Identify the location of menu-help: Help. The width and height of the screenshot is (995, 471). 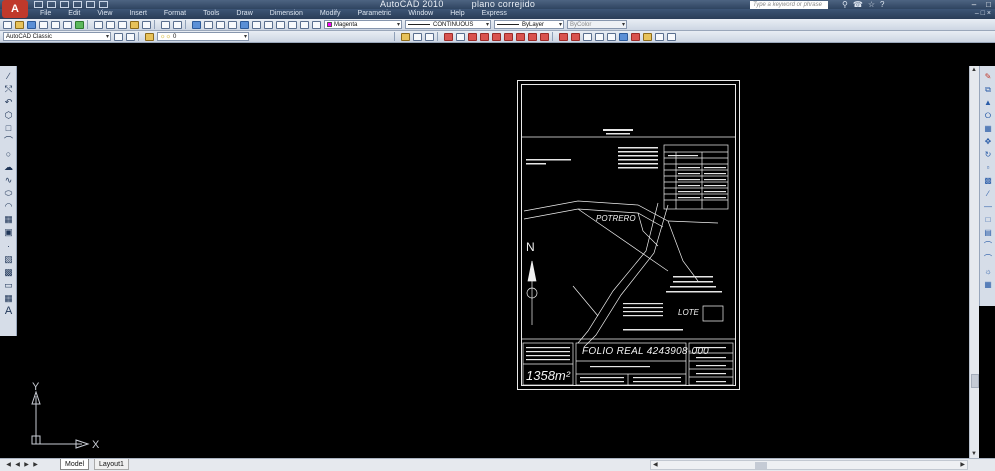
(457, 14).